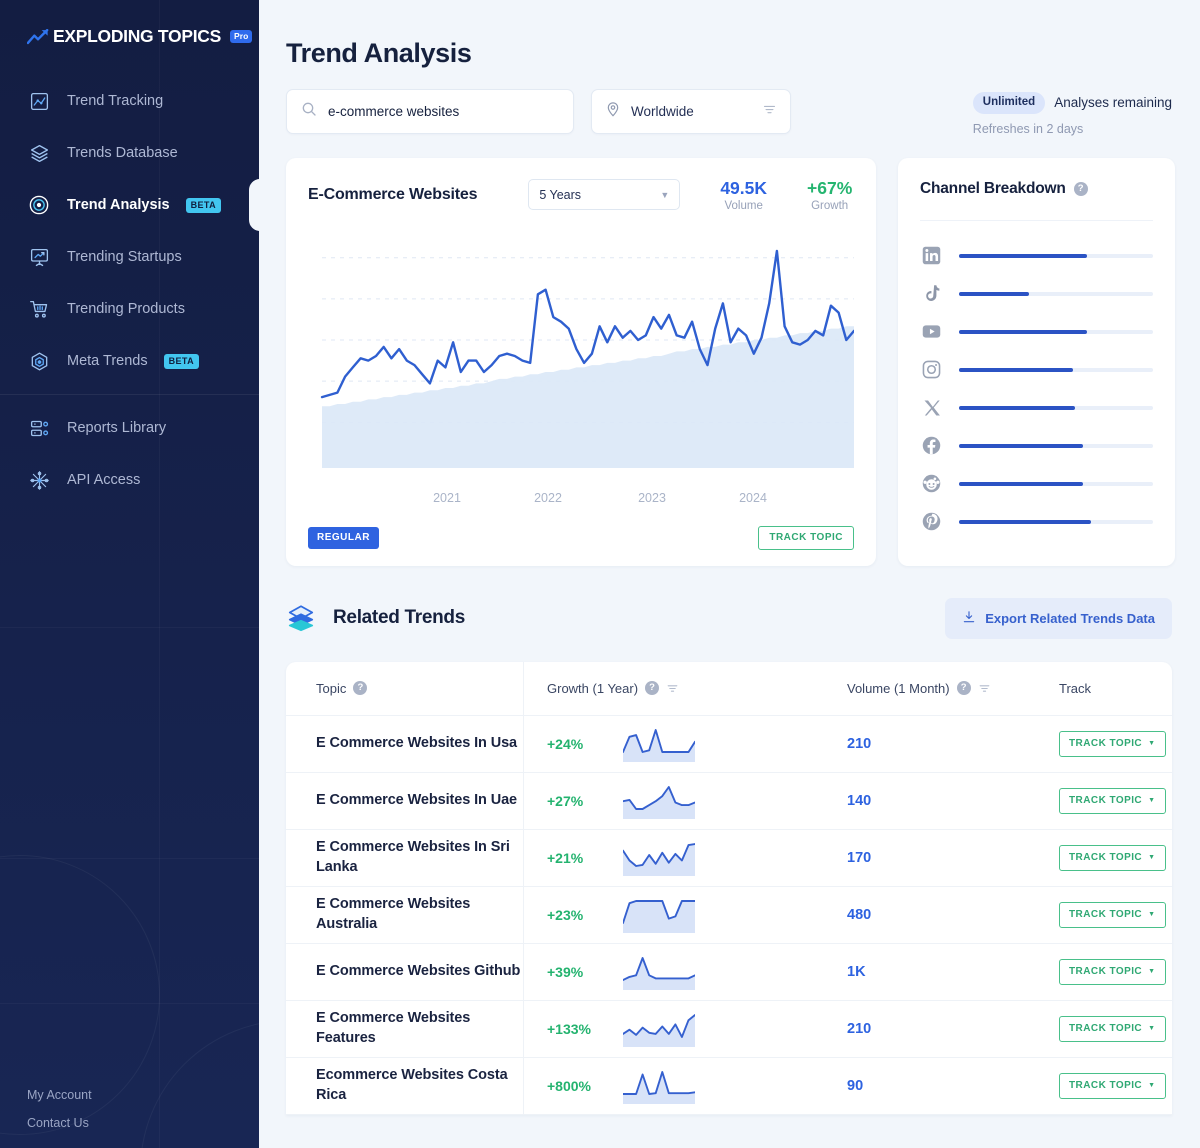 This screenshot has height=1148, width=1200. Describe the element at coordinates (39, 480) in the screenshot. I see `network-nodes-icon` at that location.